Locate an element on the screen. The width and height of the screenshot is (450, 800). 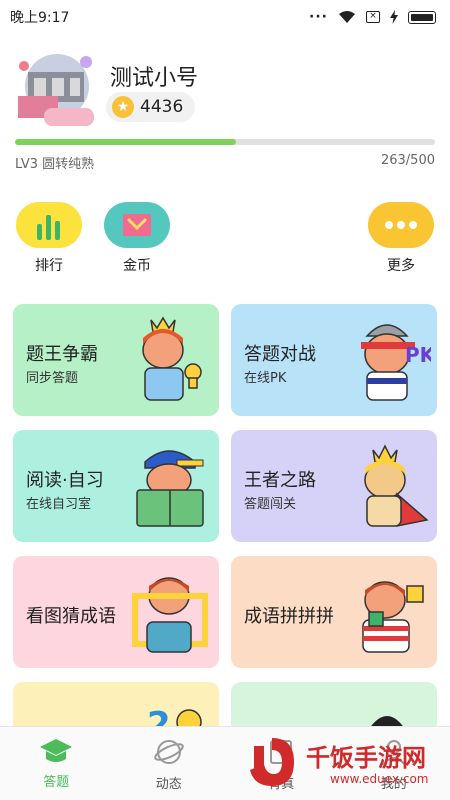
nav-item-feed: 动态 is located at coordinates (169, 763).